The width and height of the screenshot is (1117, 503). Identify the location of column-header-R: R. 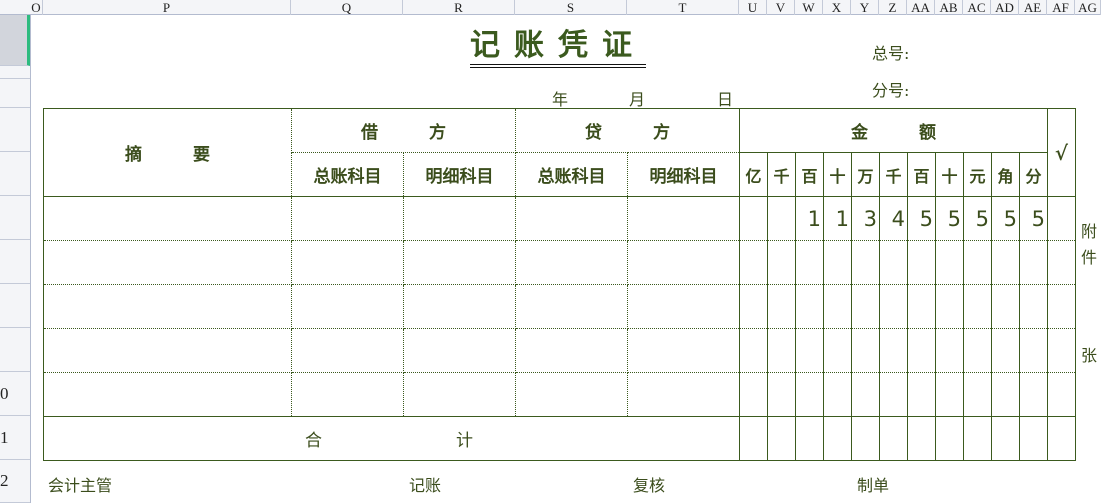
(459, 7).